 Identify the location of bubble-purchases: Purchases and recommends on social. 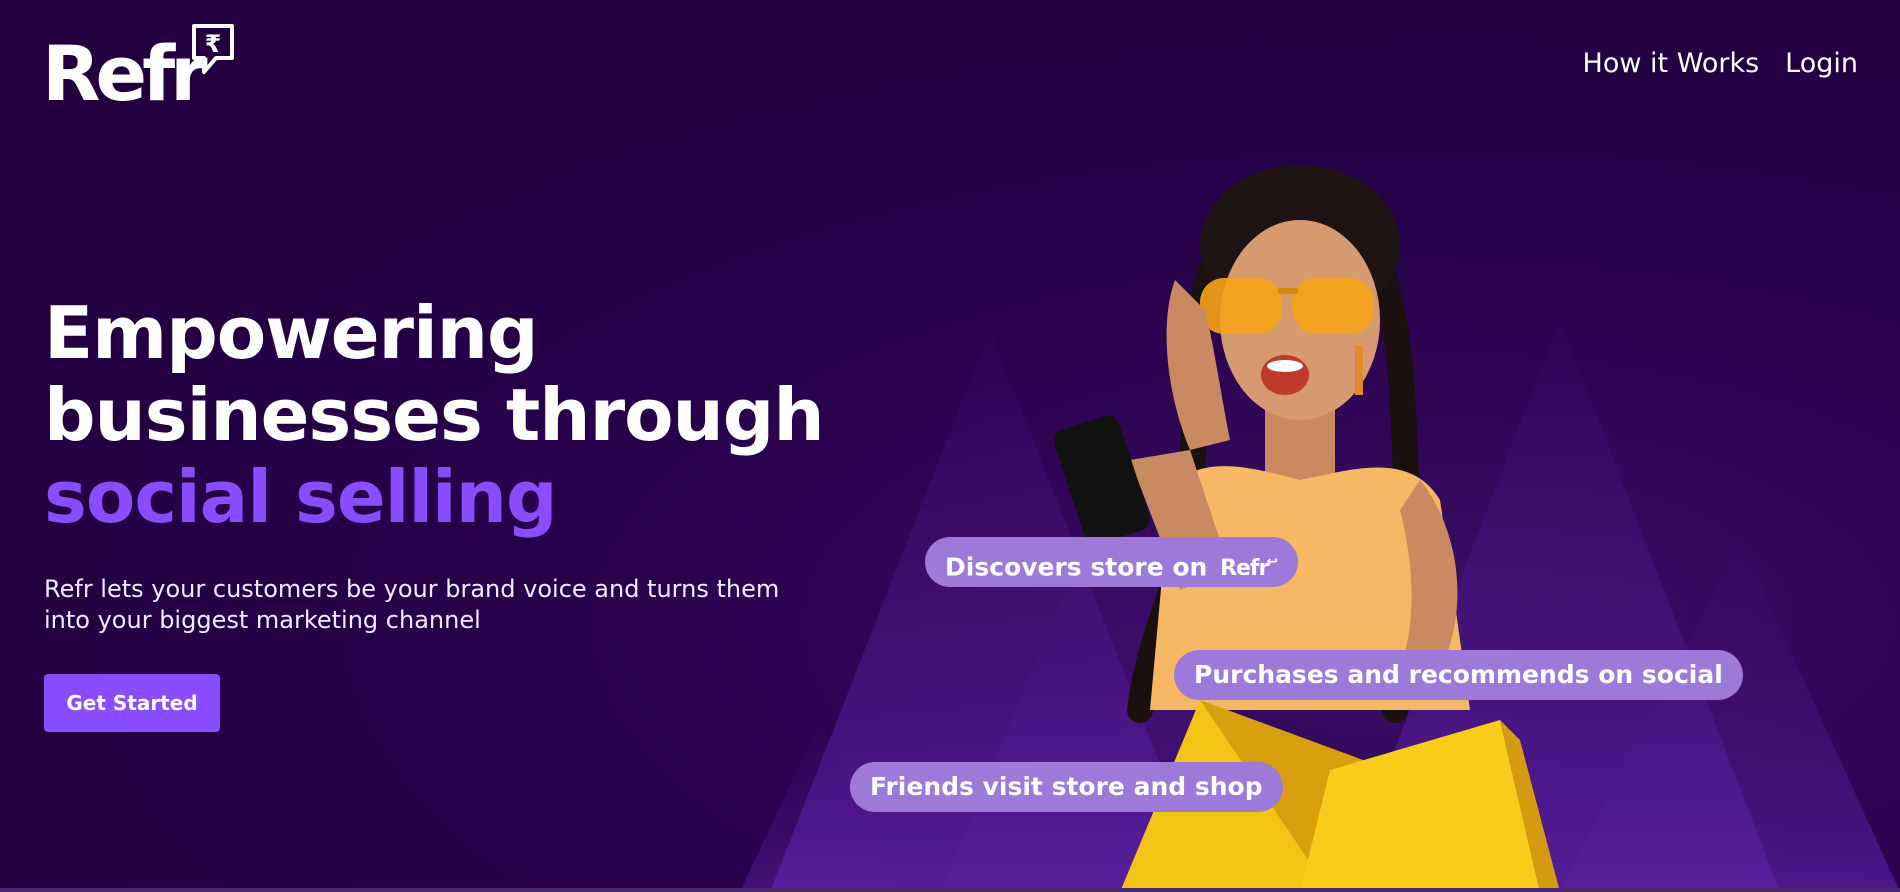
(1458, 675).